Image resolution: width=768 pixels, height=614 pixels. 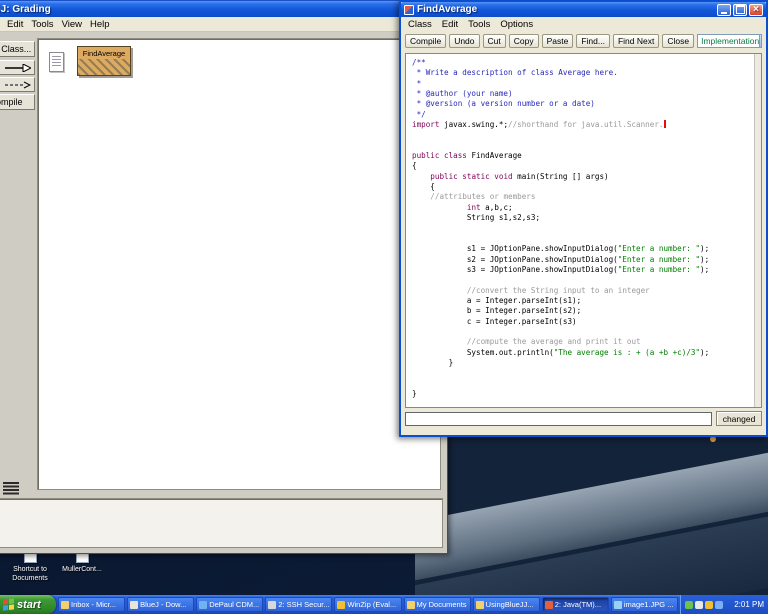 What do you see at coordinates (557, 41) in the screenshot?
I see `toolbar-paste-button: Paste` at bounding box center [557, 41].